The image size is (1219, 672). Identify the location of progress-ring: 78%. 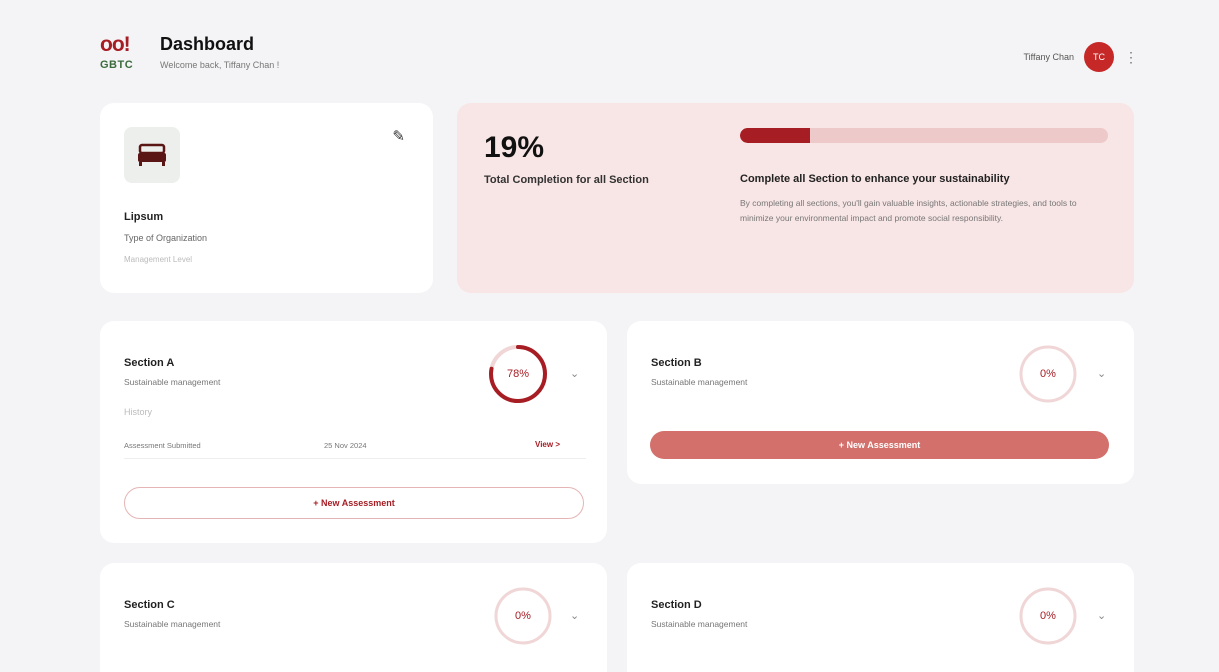
(518, 374).